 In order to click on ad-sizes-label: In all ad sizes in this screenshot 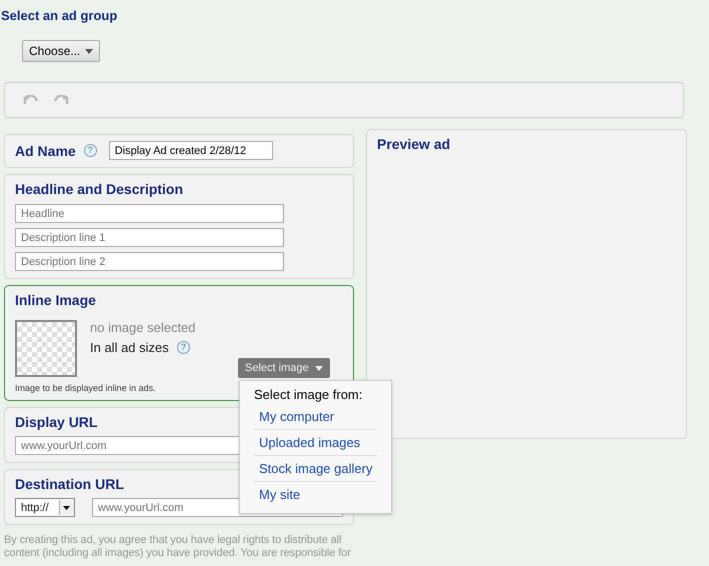, I will do `click(129, 347)`.